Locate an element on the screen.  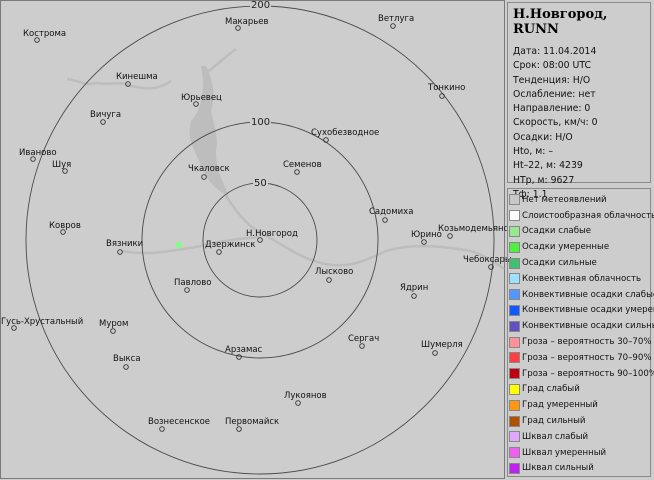
legend-label: Осадки умеренные is located at coordinates (566, 247).